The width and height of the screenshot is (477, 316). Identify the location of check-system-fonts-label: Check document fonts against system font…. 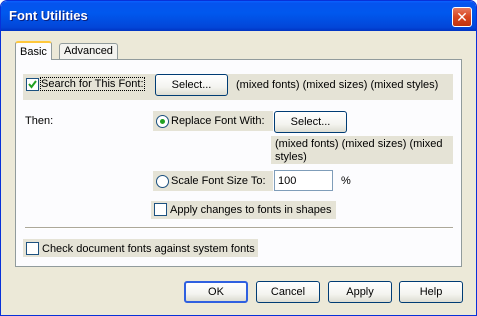
(148, 249).